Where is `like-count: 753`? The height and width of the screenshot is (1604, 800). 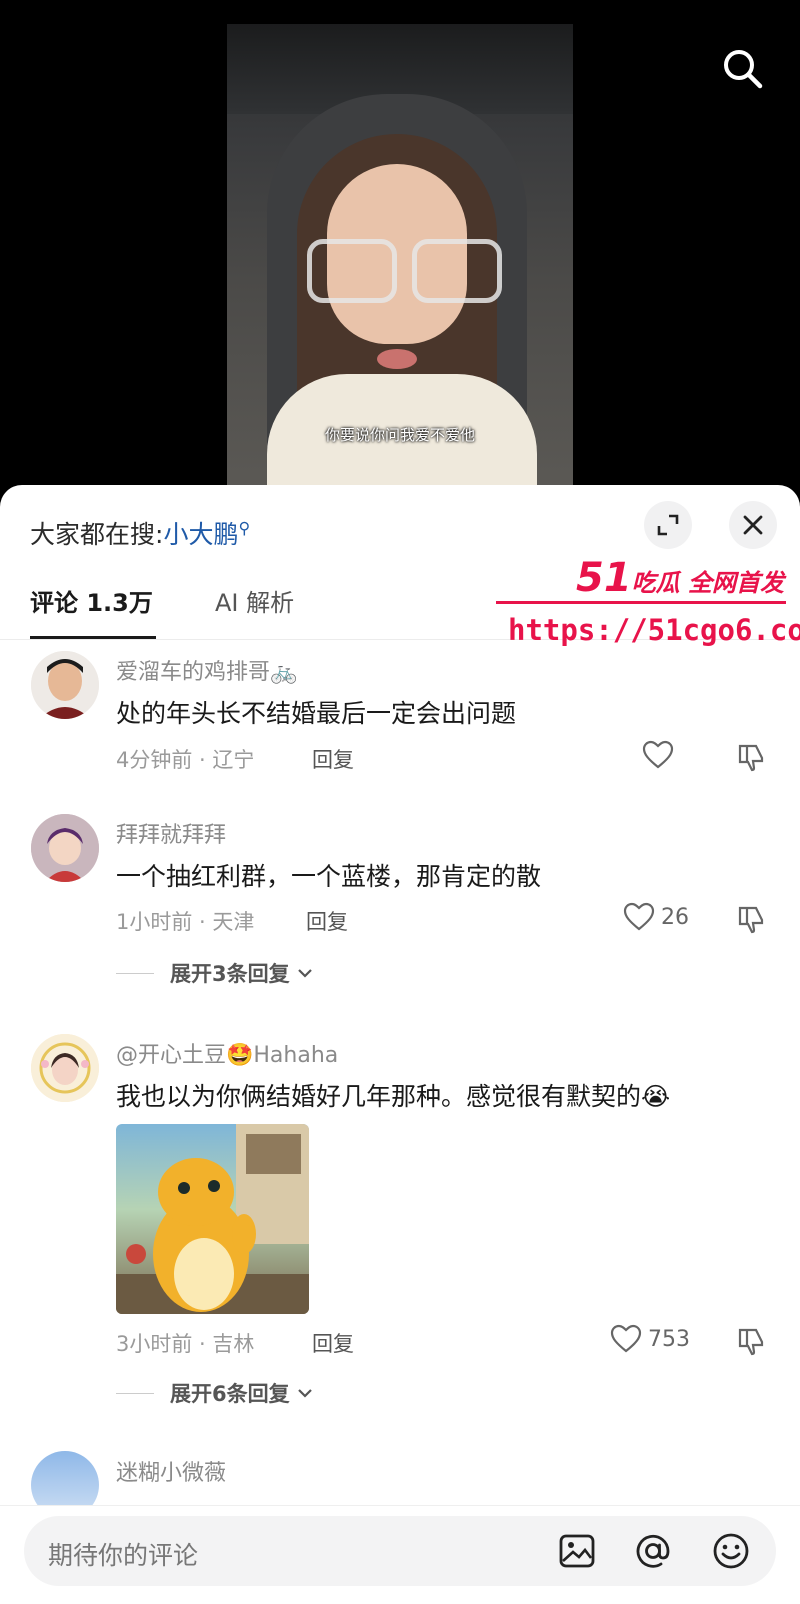
like-count: 753 is located at coordinates (669, 1339).